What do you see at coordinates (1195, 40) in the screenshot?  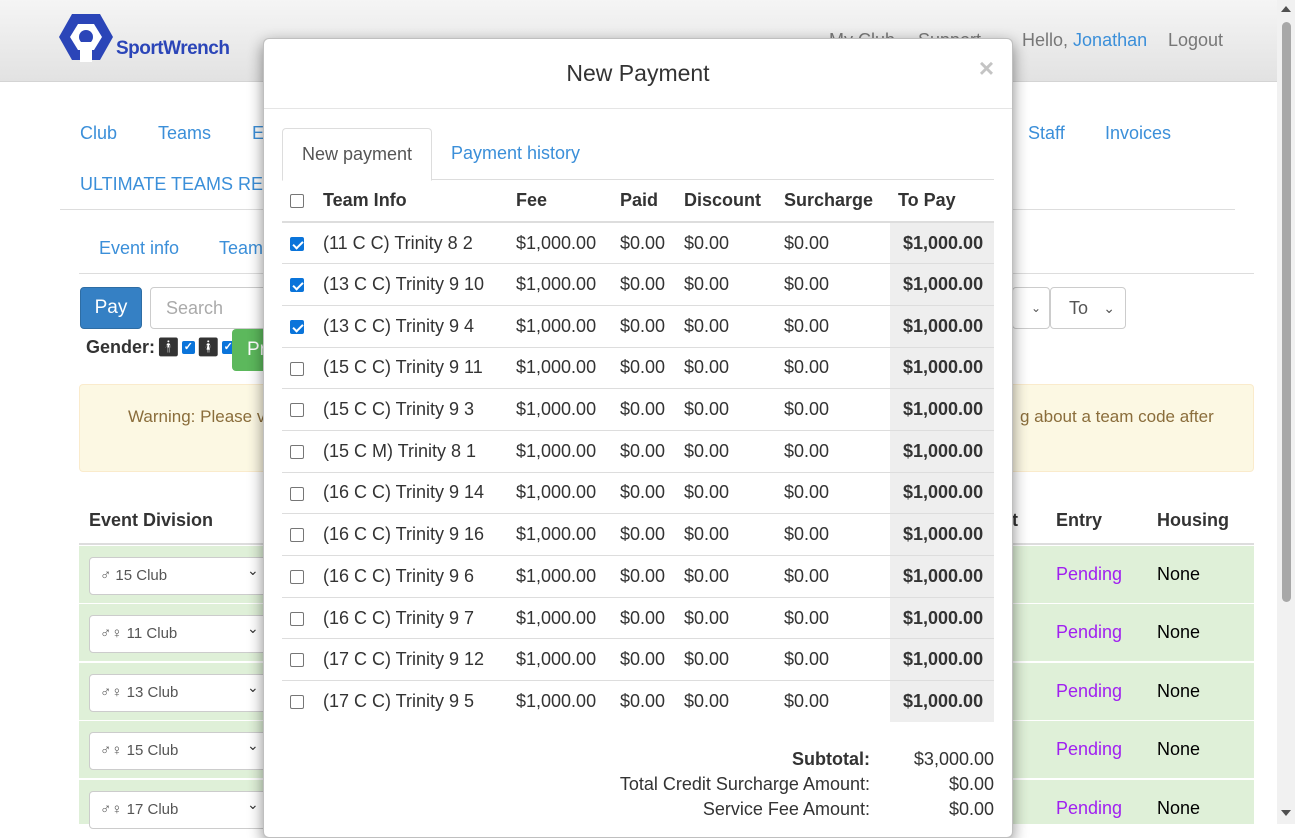 I see `logout-link: Logout` at bounding box center [1195, 40].